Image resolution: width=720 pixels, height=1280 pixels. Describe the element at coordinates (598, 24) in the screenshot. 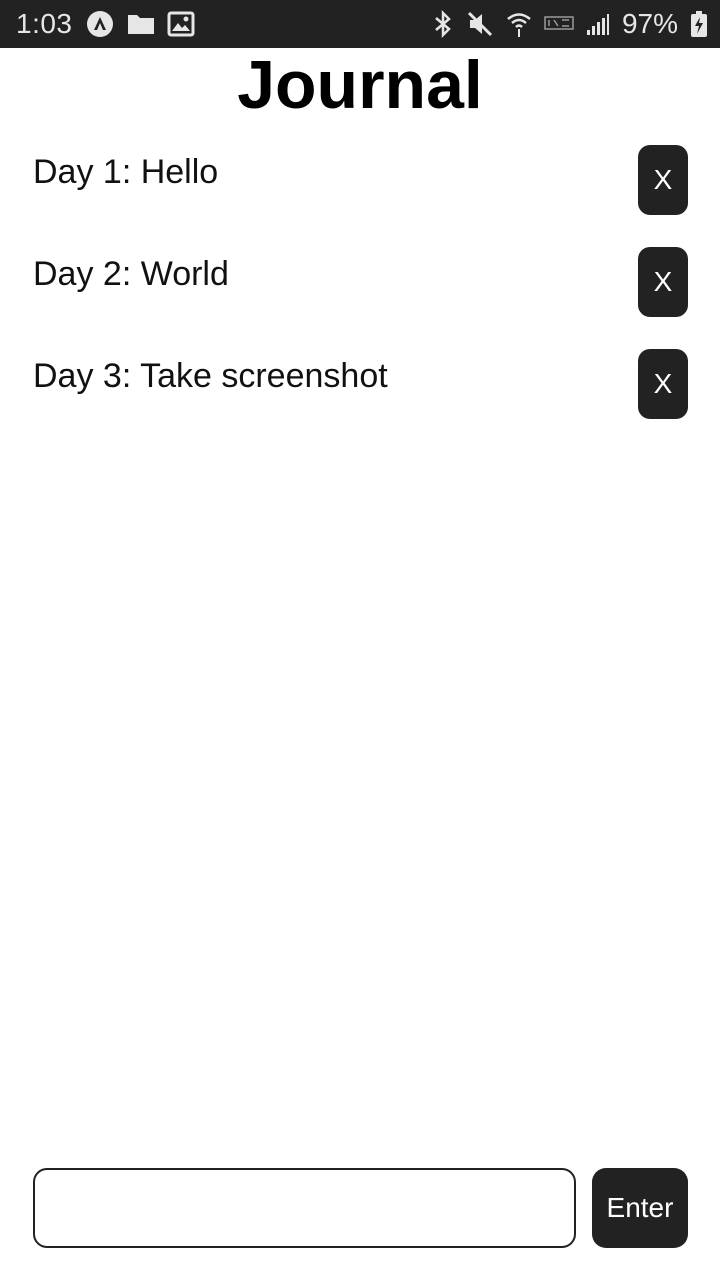

I see `signal-icon` at that location.